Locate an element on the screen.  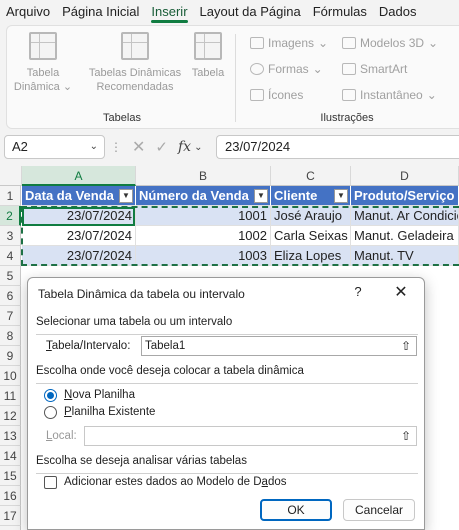
menu-layout-pagina: Layout da Página is located at coordinates (250, 12).